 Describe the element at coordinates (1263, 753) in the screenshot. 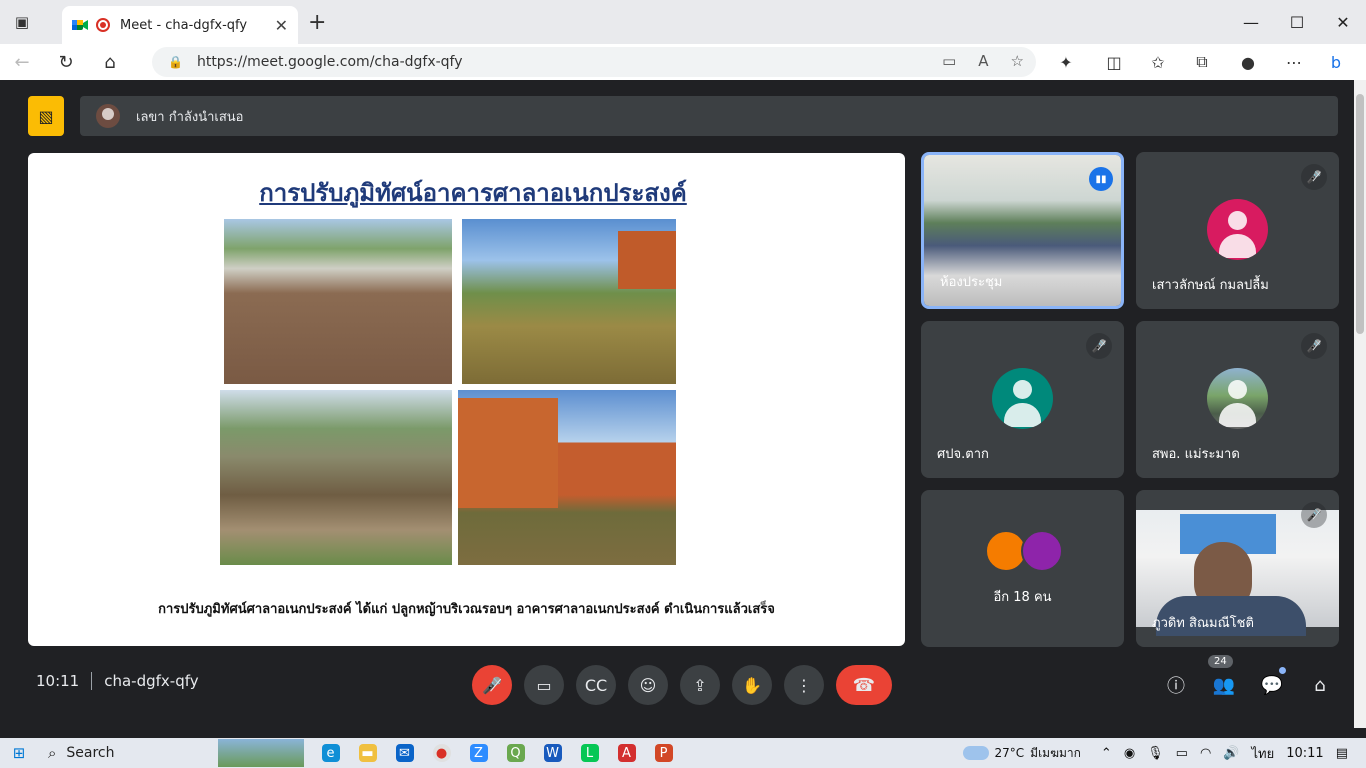

I see `input-language: ไทย` at that location.